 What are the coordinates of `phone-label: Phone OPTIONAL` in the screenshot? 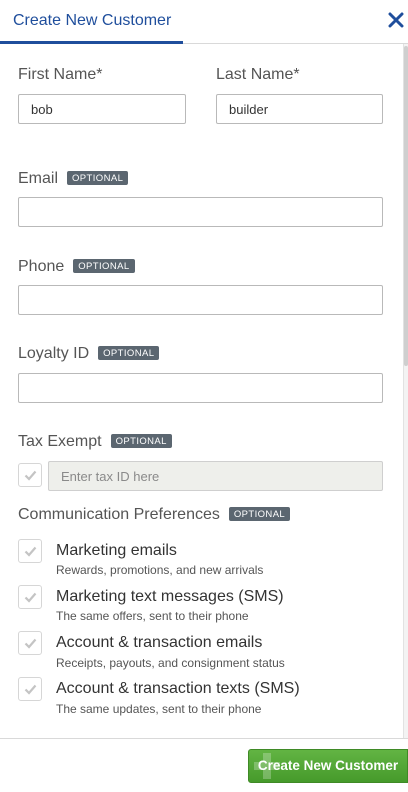 It's located at (76, 267).